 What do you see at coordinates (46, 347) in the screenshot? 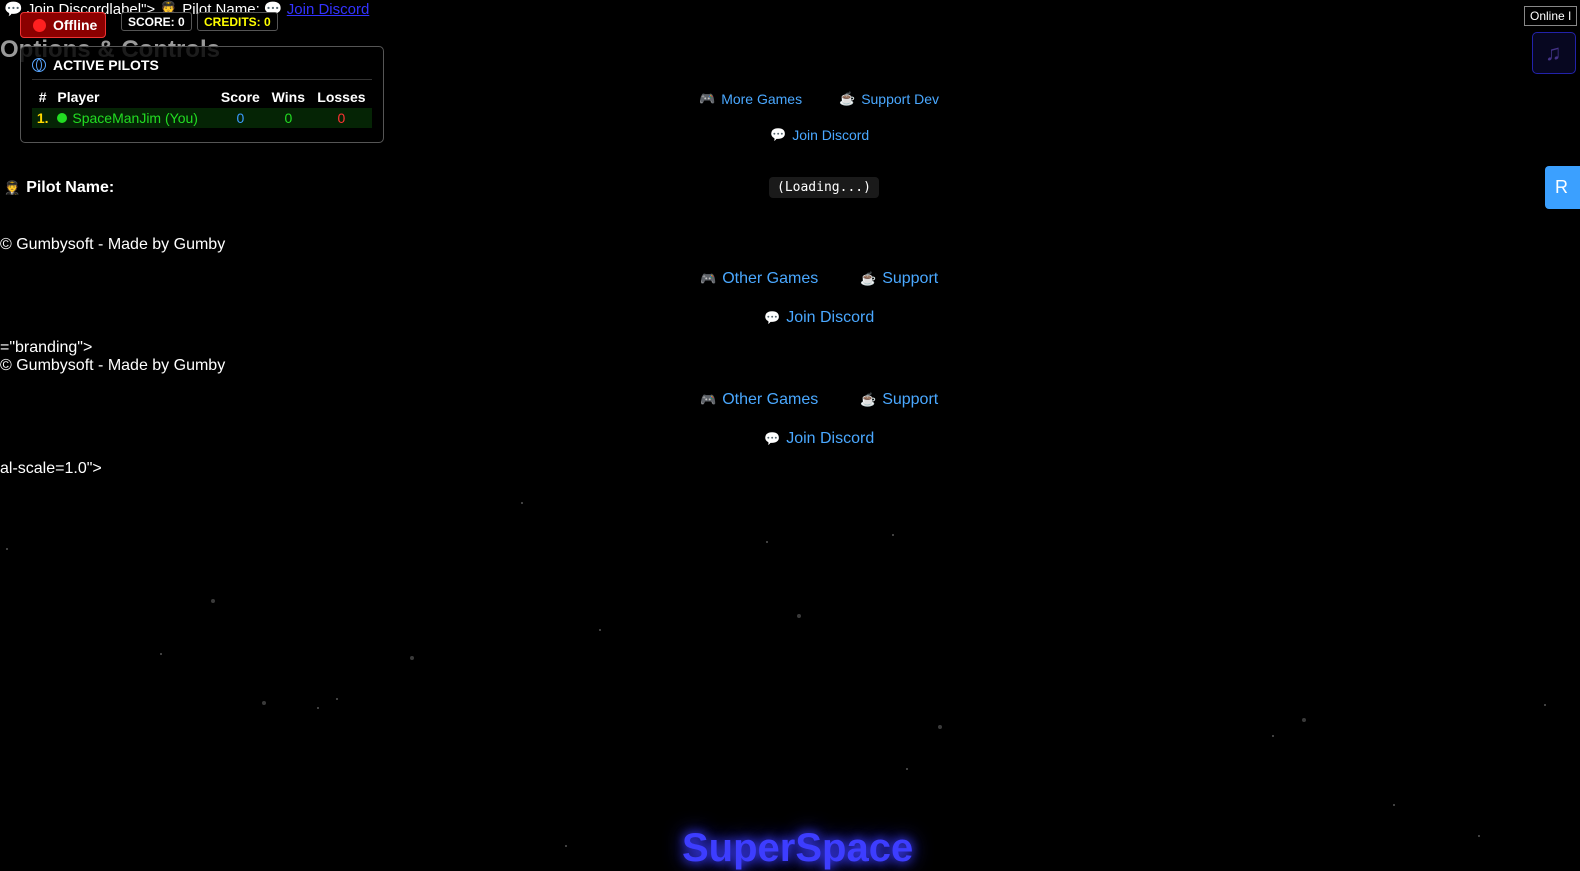
I see `broken-markup-text: ="branding">` at bounding box center [46, 347].